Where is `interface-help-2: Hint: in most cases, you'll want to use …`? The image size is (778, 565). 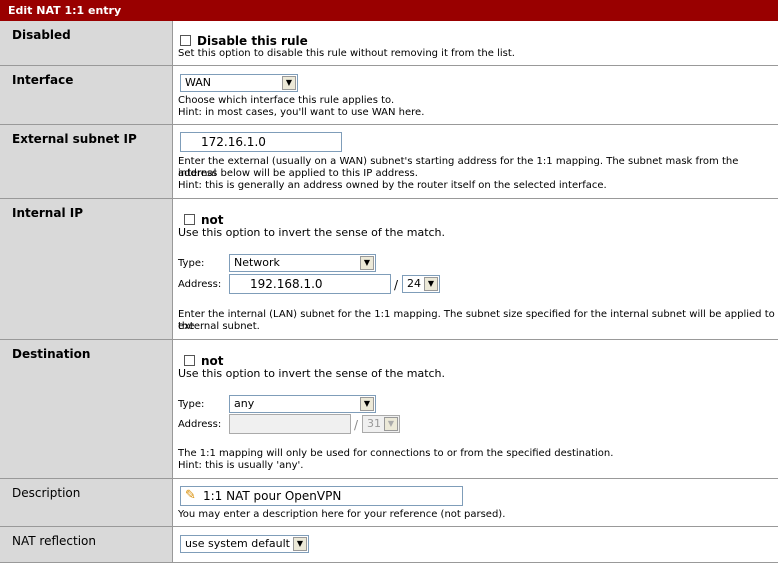 interface-help-2: Hint: in most cases, you'll want to use … is located at coordinates (301, 112).